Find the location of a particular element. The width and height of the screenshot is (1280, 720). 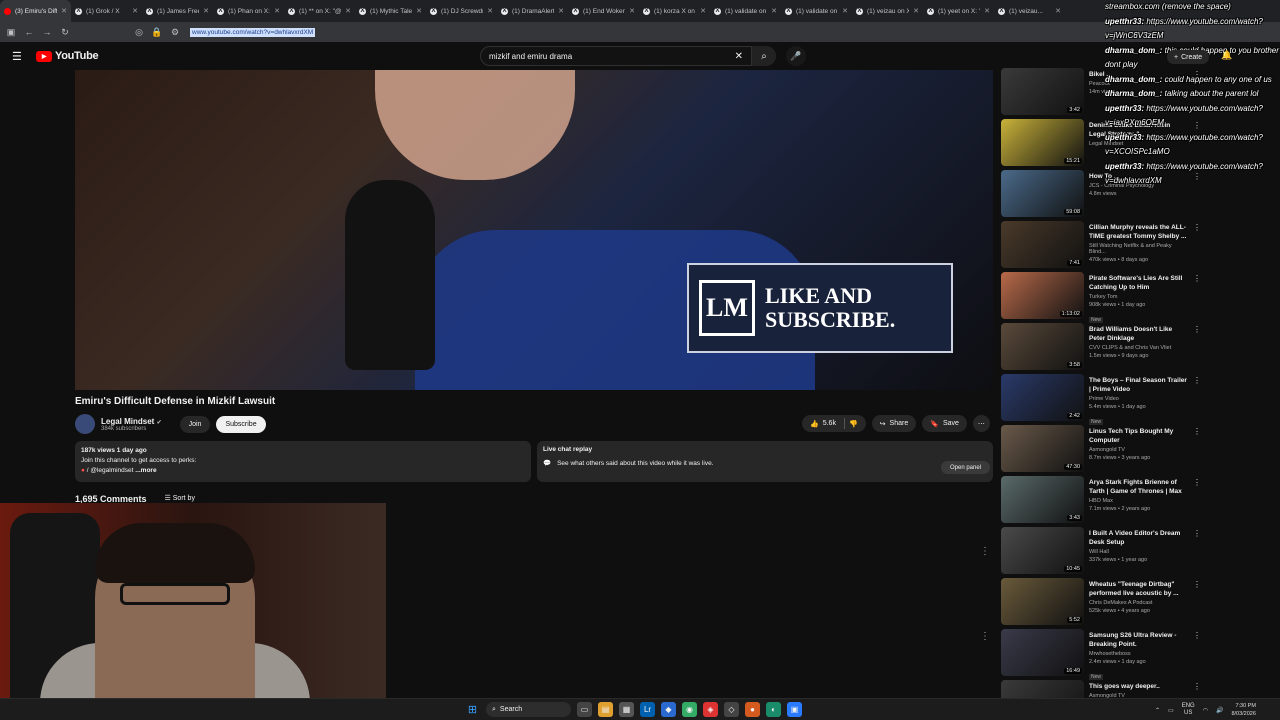

clear-search-icon: ✕ is located at coordinates (739, 56).